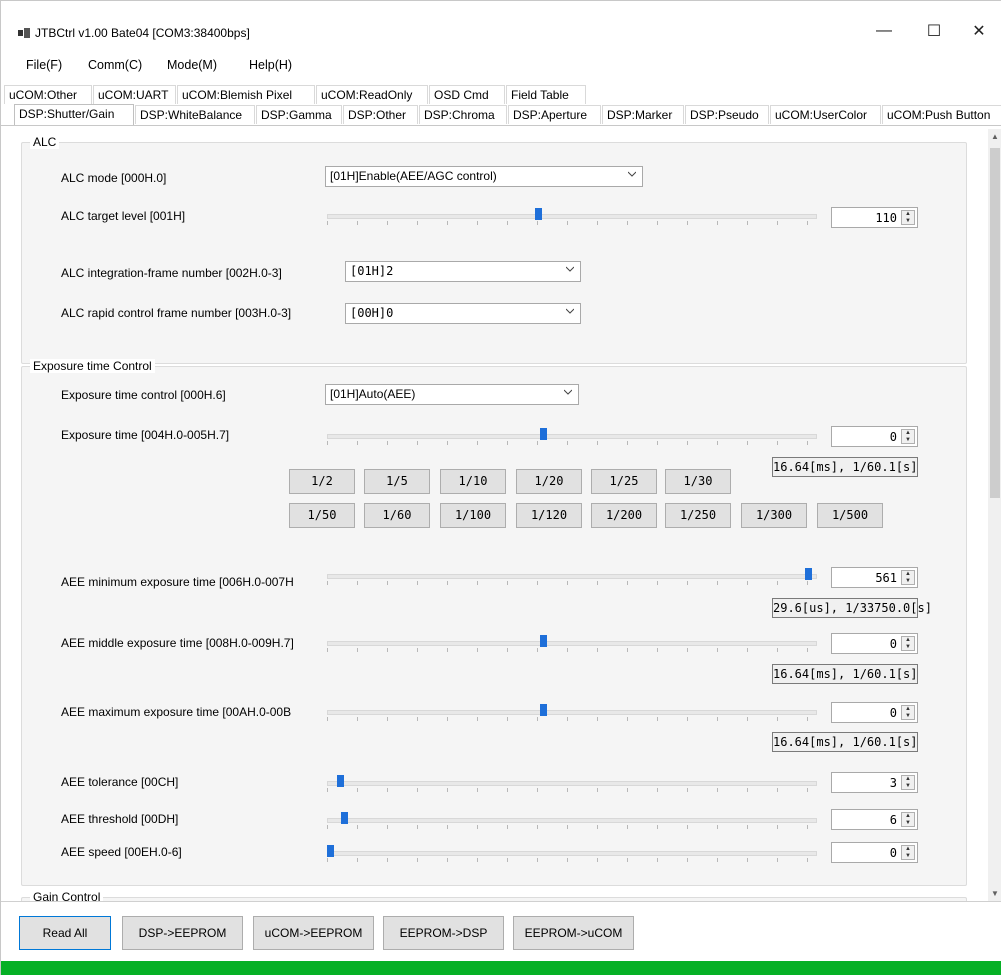  Describe the element at coordinates (397, 481) in the screenshot. I see `shutter-preset-button: 1/5` at that location.